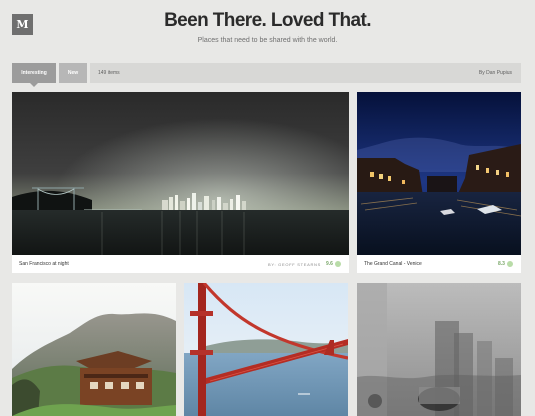 The height and width of the screenshot is (416, 535). Describe the element at coordinates (109, 73) in the screenshot. I see `items-count: 149 items` at that location.